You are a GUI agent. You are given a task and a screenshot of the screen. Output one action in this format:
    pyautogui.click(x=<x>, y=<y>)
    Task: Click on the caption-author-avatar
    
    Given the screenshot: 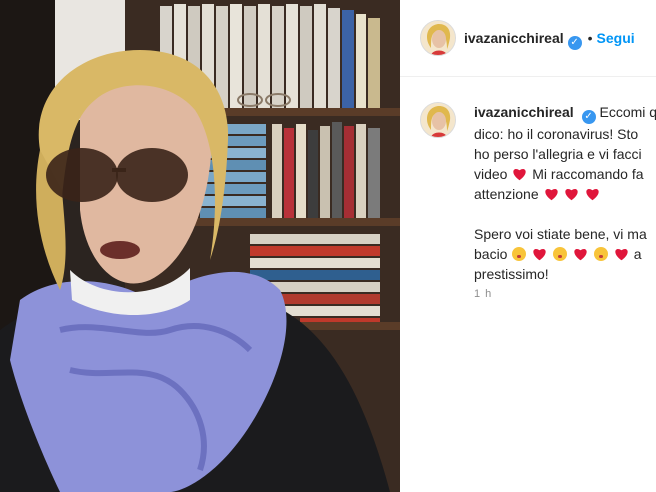 What is the action you would take?
    pyautogui.click(x=438, y=120)
    